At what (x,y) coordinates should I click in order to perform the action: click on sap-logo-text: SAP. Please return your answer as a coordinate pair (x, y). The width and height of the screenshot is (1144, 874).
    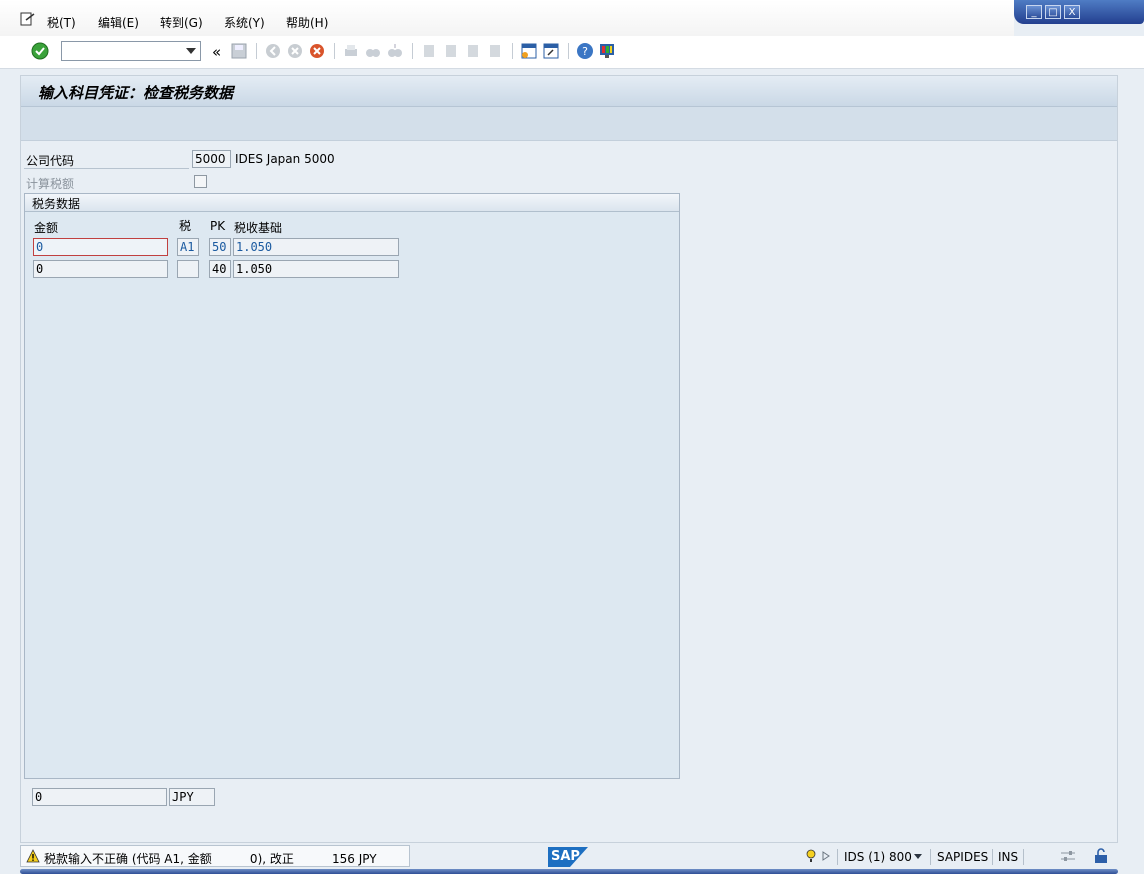
    Looking at the image, I should click on (565, 856).